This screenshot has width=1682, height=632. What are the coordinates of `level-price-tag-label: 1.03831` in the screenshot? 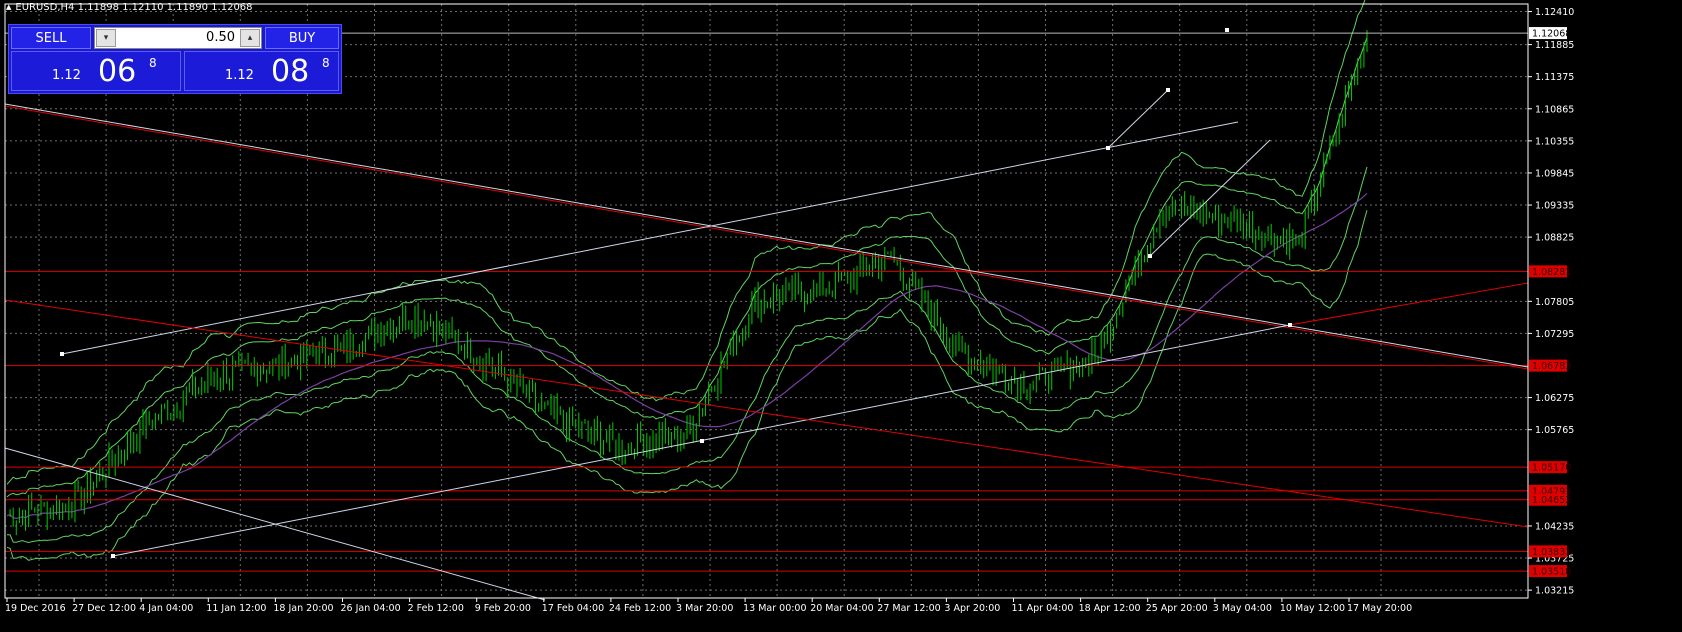 It's located at (1551, 552).